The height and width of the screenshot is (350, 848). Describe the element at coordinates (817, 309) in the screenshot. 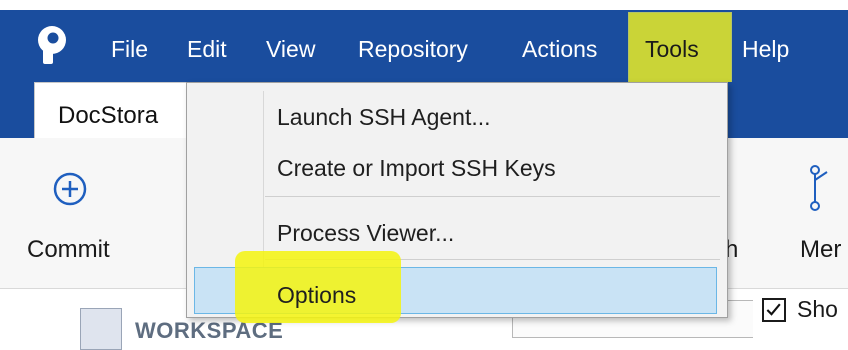

I see `show-checkbox-label: Sho` at that location.